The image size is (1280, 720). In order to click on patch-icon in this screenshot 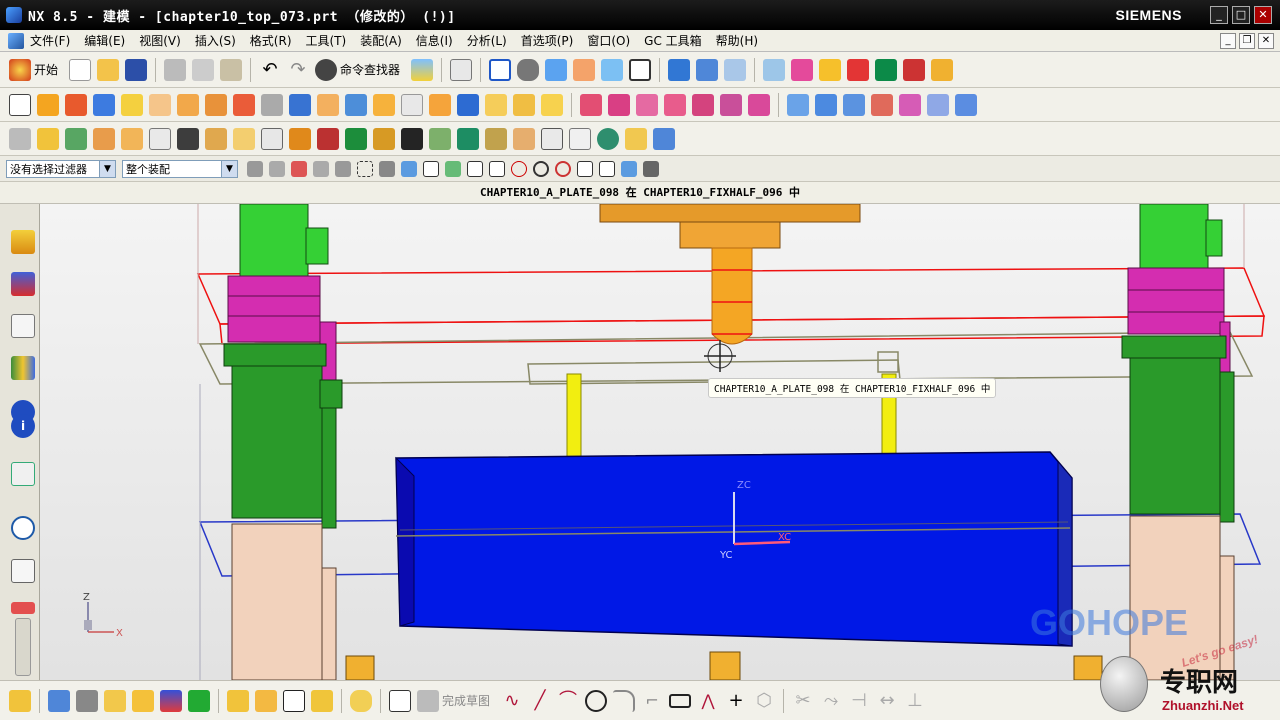, I will do `click(759, 104)`.